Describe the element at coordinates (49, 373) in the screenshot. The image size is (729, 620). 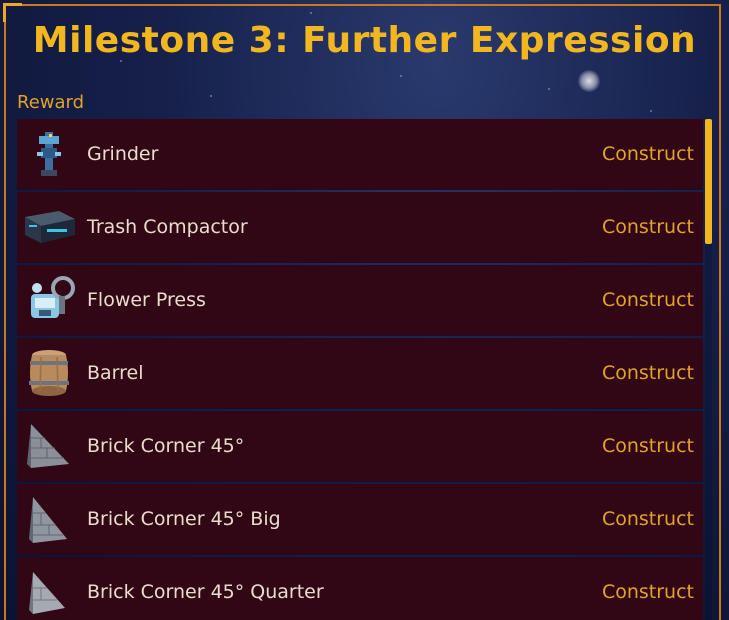
I see `barrel-icon` at that location.